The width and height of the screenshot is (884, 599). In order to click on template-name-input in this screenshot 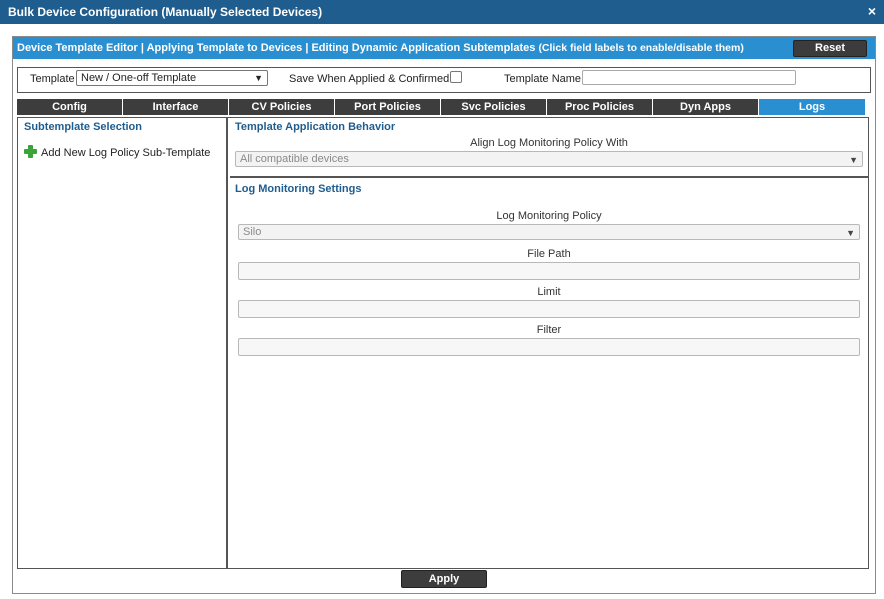, I will do `click(689, 77)`.